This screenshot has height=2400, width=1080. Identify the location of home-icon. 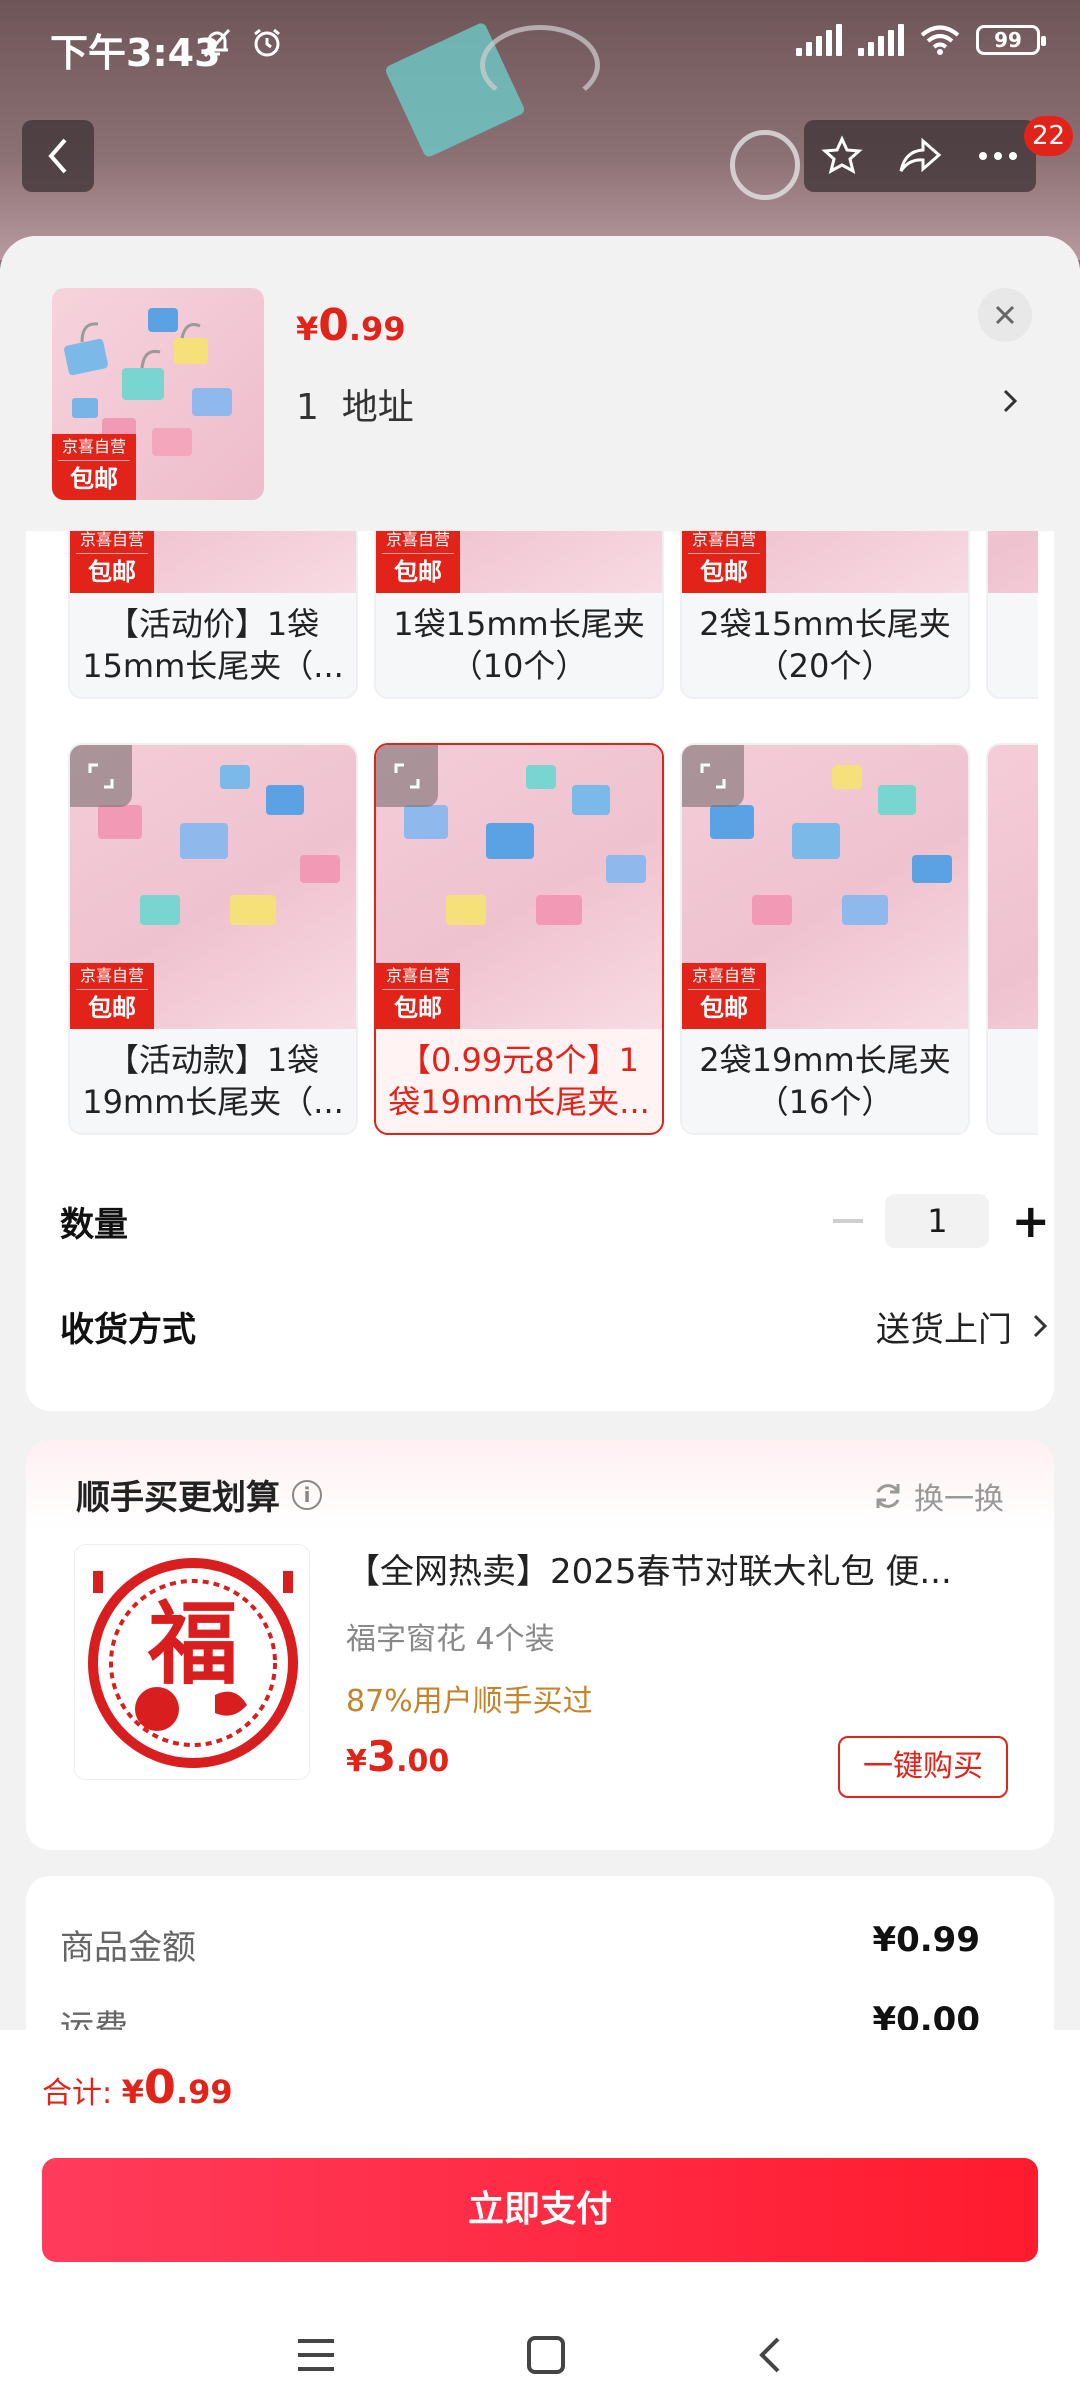
(546, 2355).